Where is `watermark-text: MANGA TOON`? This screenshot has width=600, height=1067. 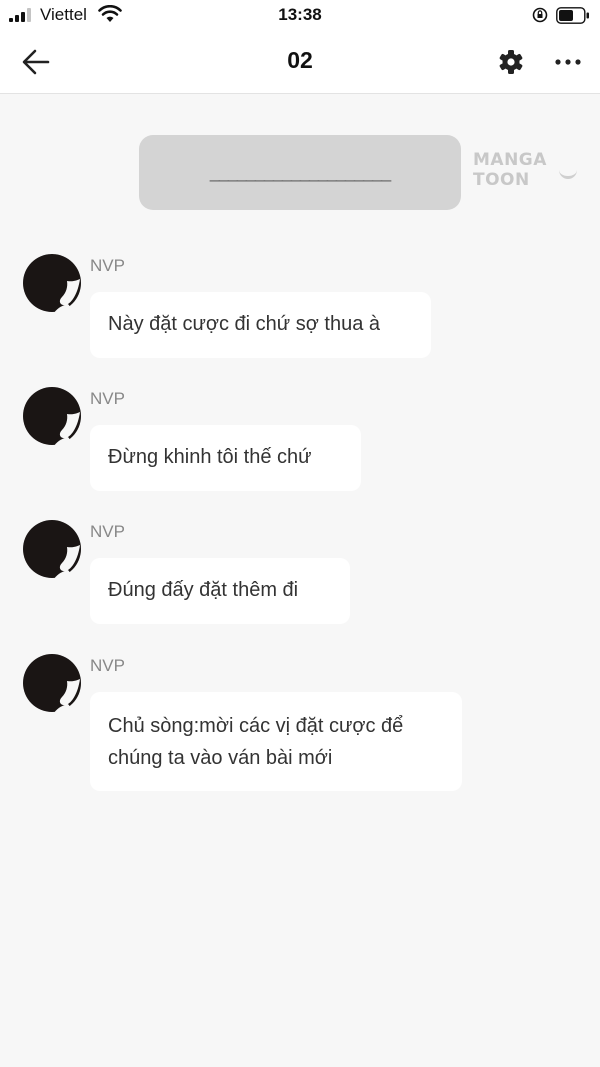 watermark-text: MANGA TOON is located at coordinates (510, 170).